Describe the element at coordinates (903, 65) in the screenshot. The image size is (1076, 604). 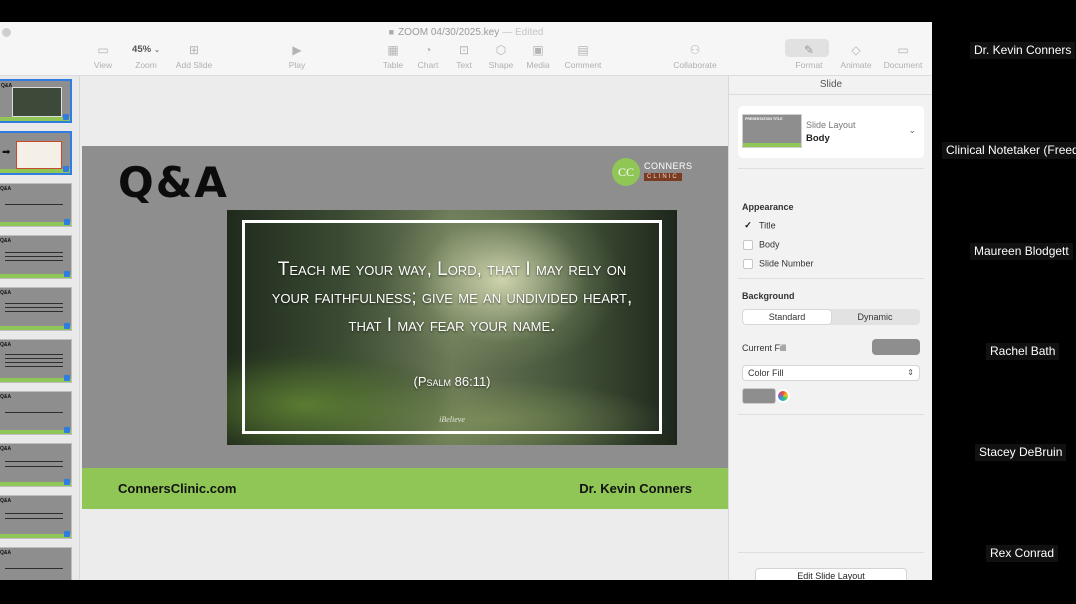
I see `document-label: Document` at that location.